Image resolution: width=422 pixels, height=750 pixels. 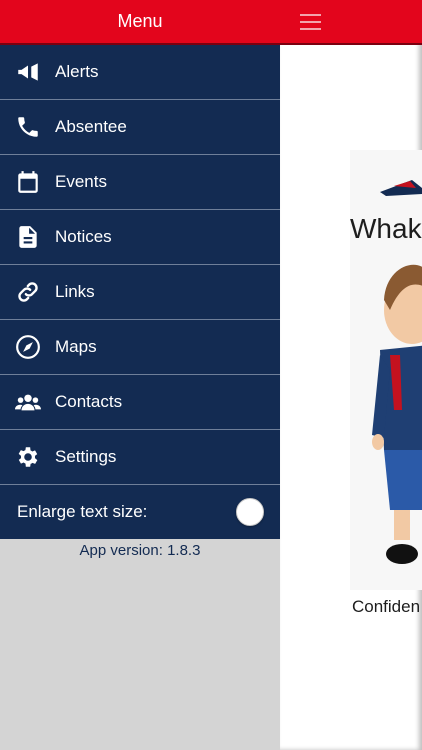 What do you see at coordinates (91, 126) in the screenshot?
I see `menu-item-label: Absentee` at bounding box center [91, 126].